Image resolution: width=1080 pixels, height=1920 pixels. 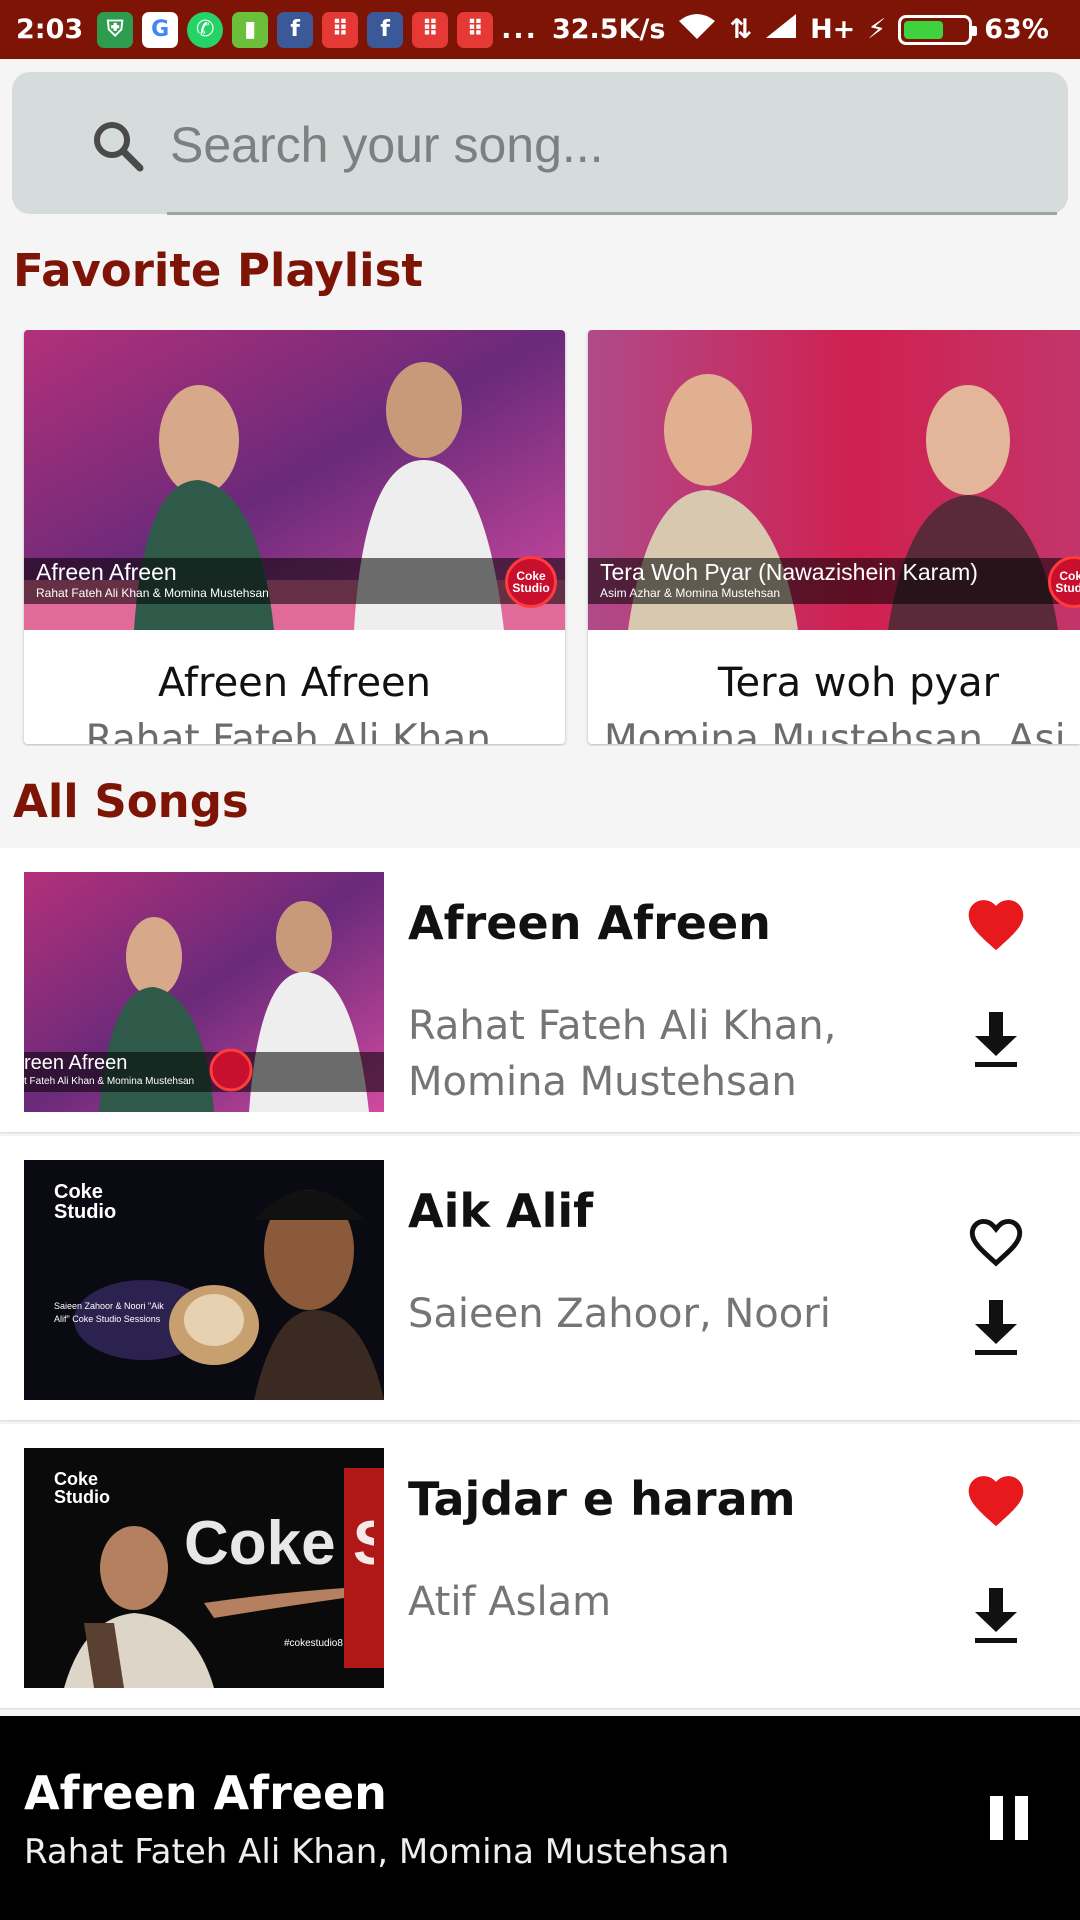 What do you see at coordinates (205, 1793) in the screenshot?
I see `now-playing-title: Afreen Afreen` at bounding box center [205, 1793].